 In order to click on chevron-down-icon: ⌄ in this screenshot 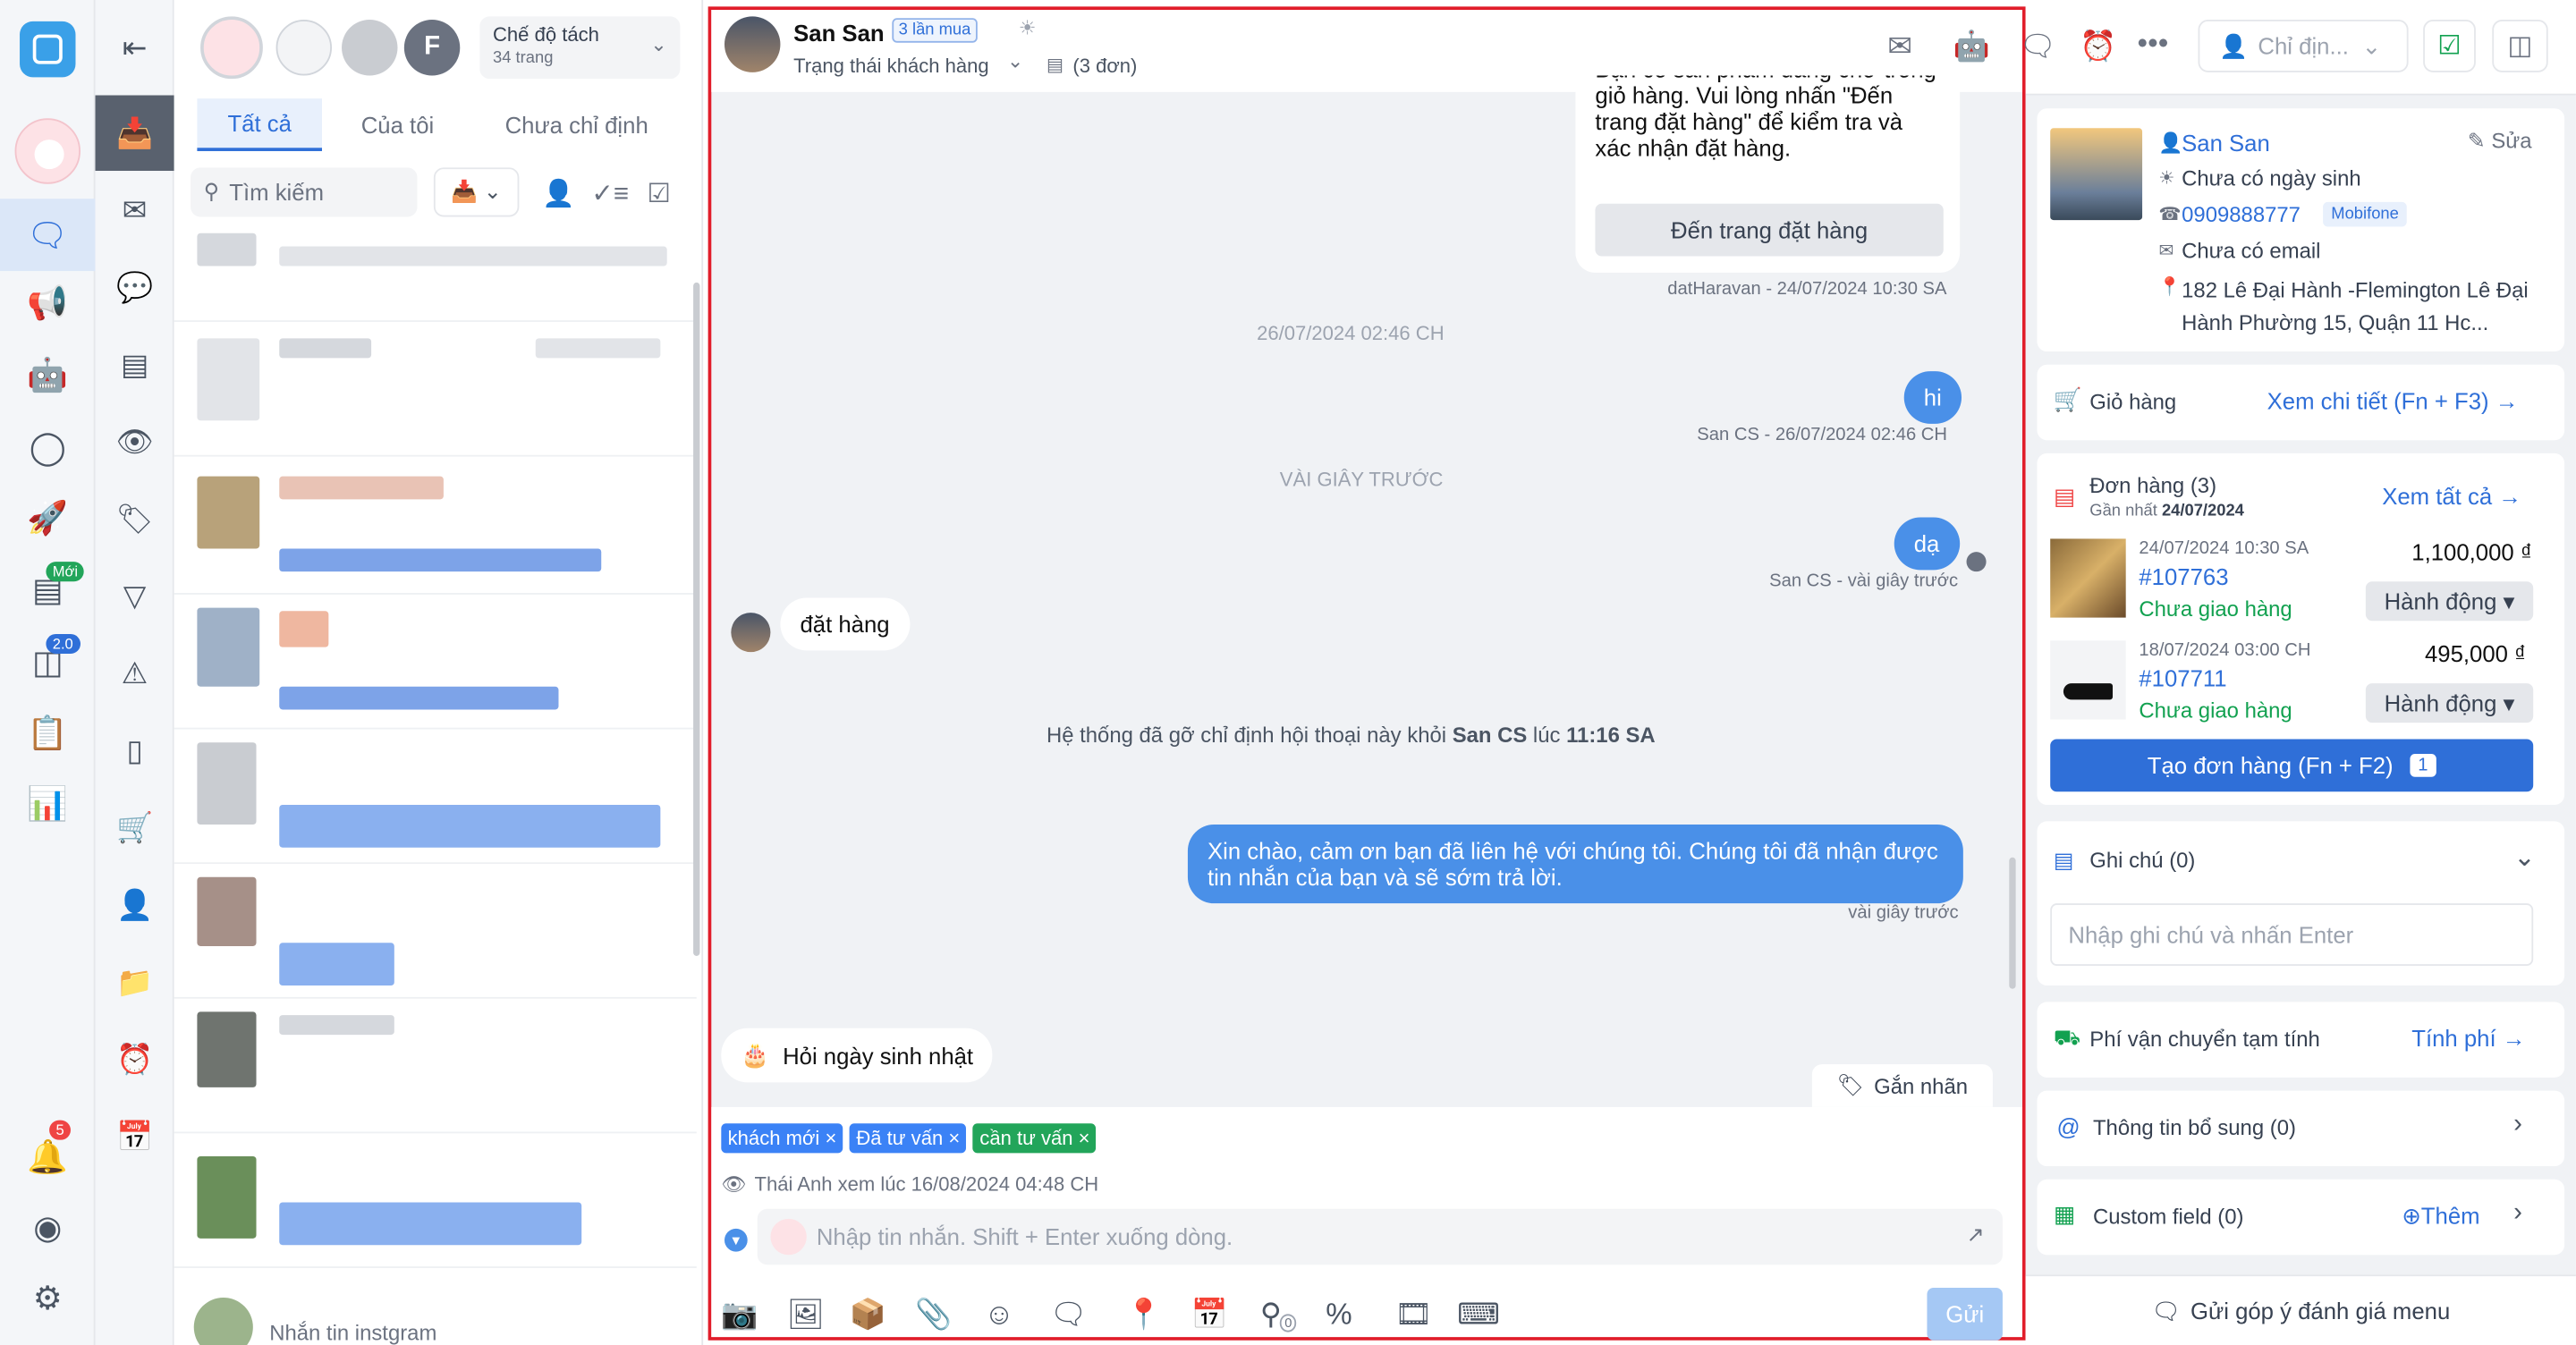, I will do `click(2524, 857)`.